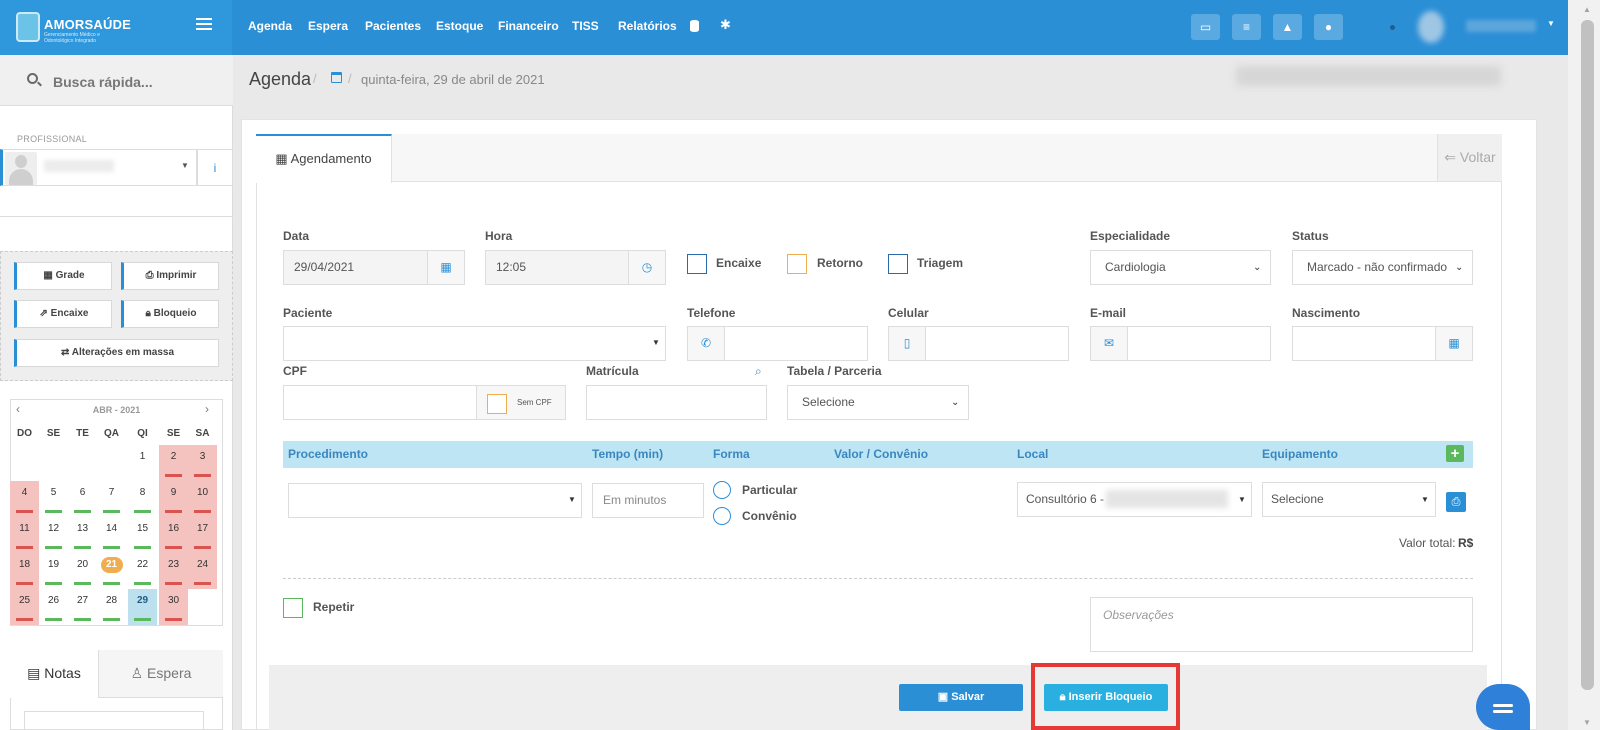  I want to click on alteracoes-massa-button: ⇄ Alterações em massa, so click(116, 353).